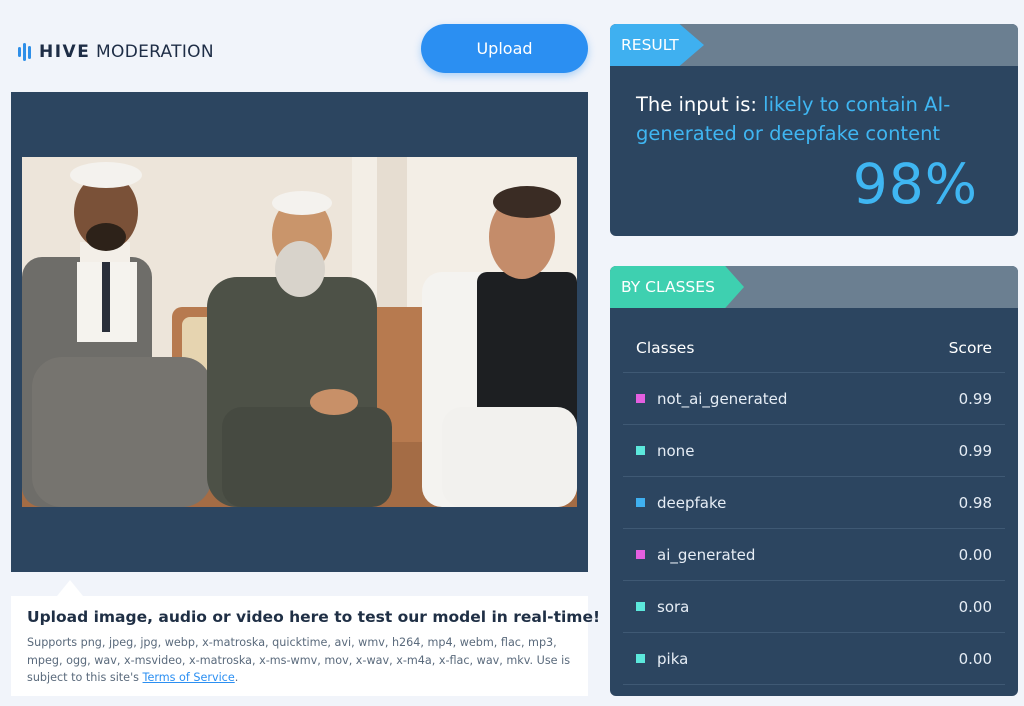 The width and height of the screenshot is (1024, 706). Describe the element at coordinates (814, 607) in the screenshot. I see `class-row: sora 0.00` at that location.